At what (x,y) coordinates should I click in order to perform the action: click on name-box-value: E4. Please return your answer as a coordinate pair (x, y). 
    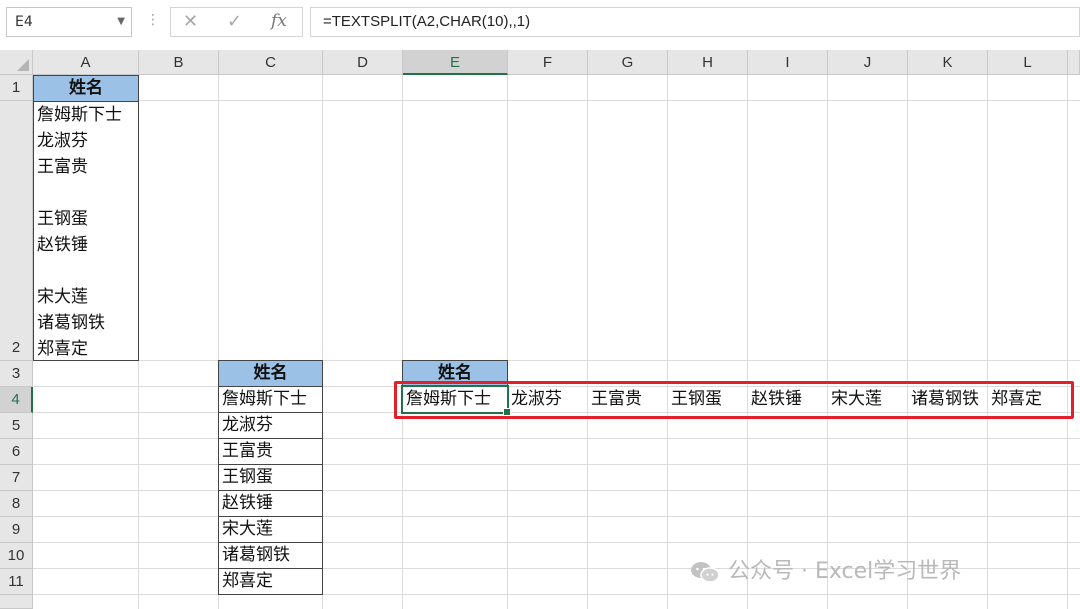
    Looking at the image, I should click on (24, 22).